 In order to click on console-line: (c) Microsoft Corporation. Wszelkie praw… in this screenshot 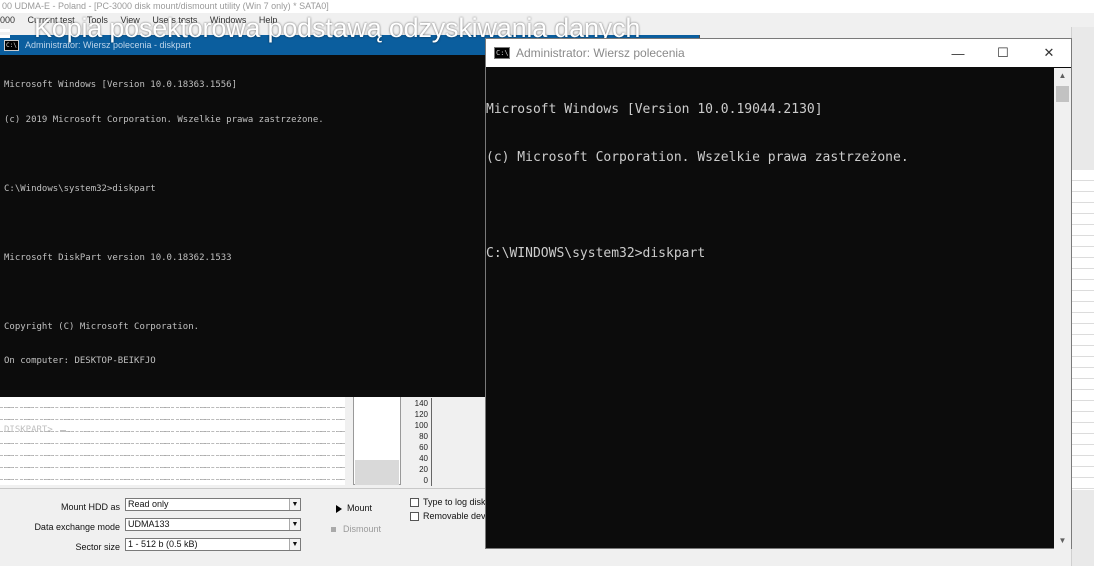, I will do `click(697, 157)`.